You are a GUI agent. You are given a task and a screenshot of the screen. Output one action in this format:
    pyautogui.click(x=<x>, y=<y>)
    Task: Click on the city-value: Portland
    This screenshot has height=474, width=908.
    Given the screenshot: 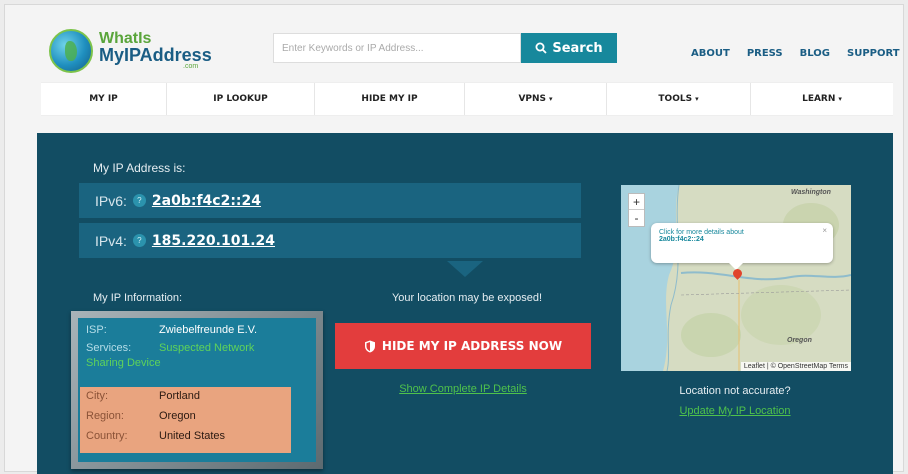 What is the action you would take?
    pyautogui.click(x=179, y=396)
    